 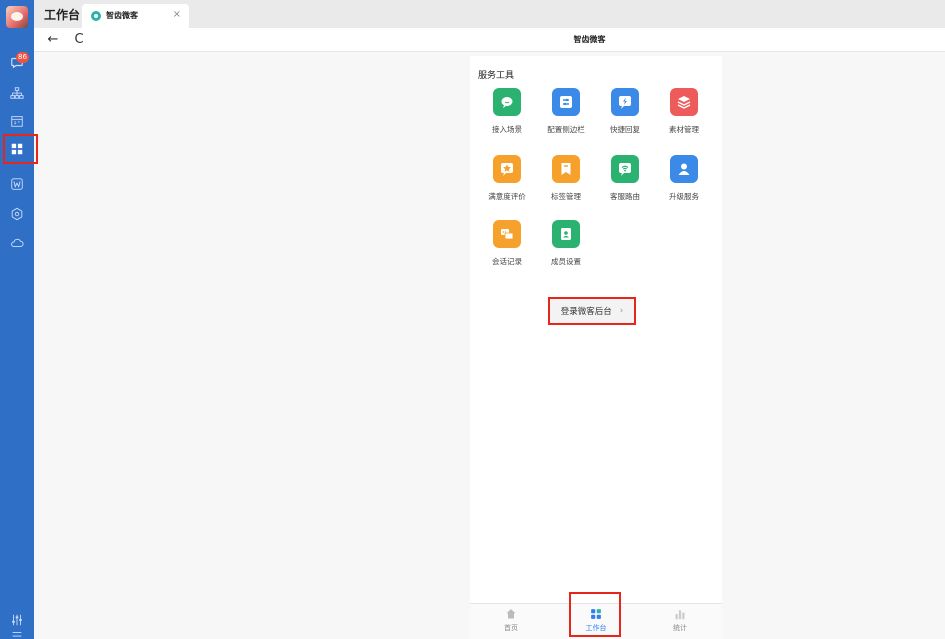 I want to click on nav-bar: ← C 智齿微客, so click(x=489, y=40).